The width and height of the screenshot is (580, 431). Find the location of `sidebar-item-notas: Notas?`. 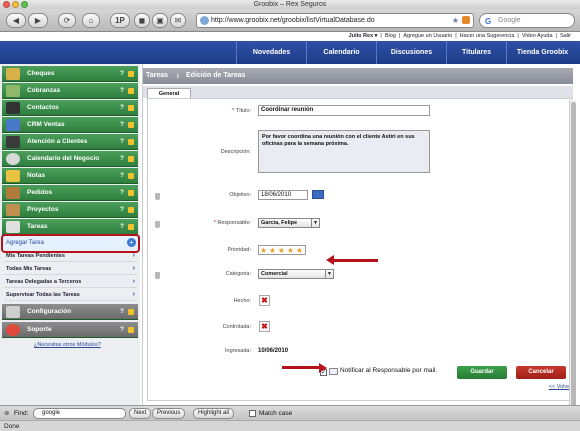

sidebar-item-notas: Notas? is located at coordinates (70, 176).